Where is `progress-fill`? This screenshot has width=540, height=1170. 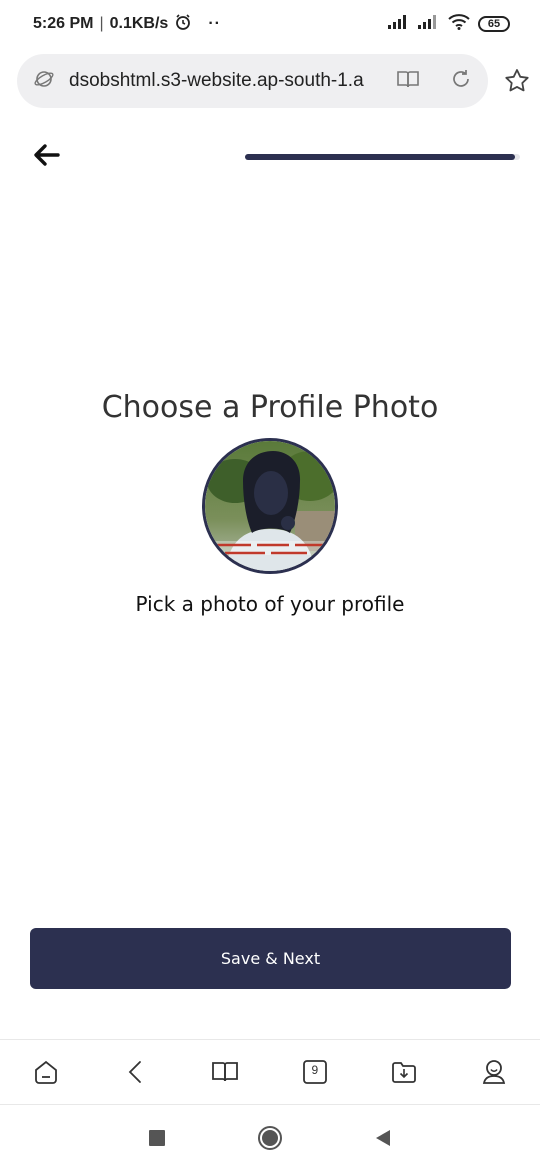 progress-fill is located at coordinates (380, 157).